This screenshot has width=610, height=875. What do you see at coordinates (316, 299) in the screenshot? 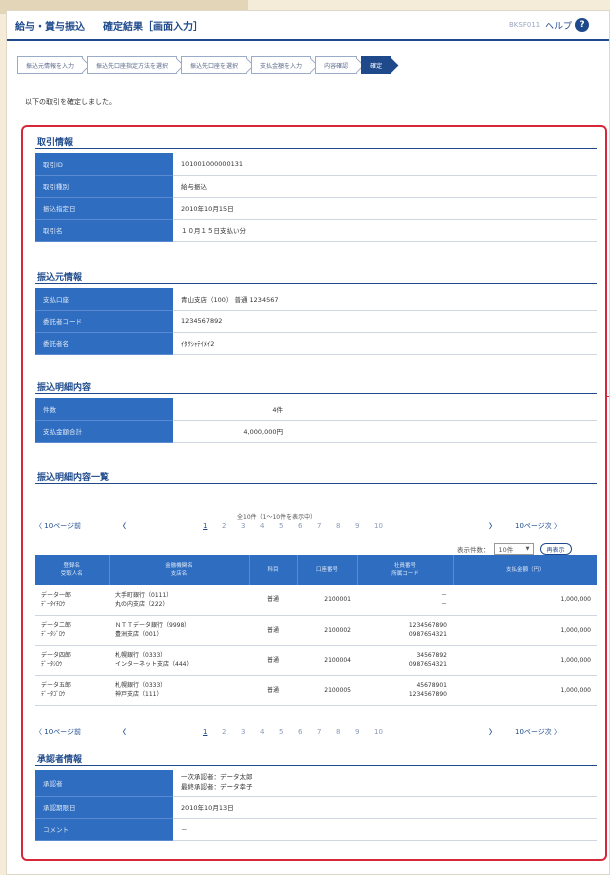
I see `table-row: 支払口座 青山支店（100） 普通 1234567` at bounding box center [316, 299].